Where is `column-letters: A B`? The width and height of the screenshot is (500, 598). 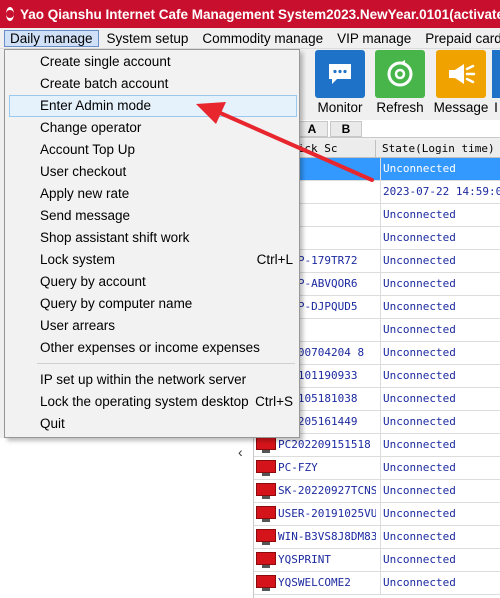 column-letters: A B is located at coordinates (398, 129).